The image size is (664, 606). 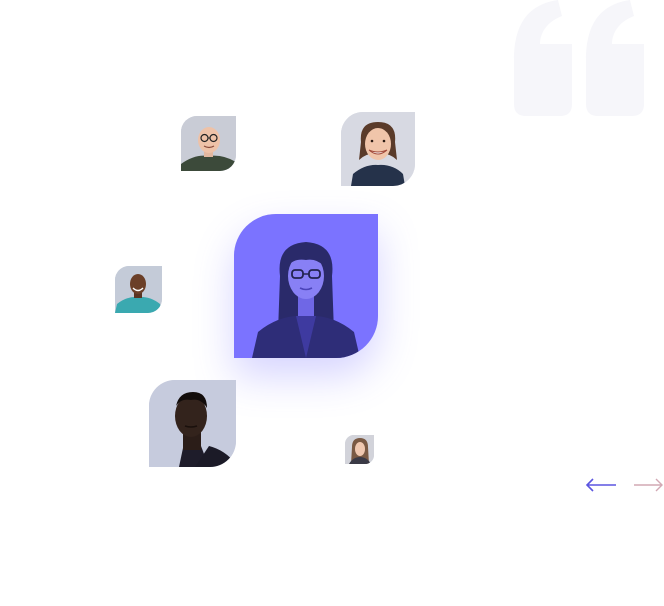 What do you see at coordinates (138, 289) in the screenshot?
I see `avatar-man-teal-shirt` at bounding box center [138, 289].